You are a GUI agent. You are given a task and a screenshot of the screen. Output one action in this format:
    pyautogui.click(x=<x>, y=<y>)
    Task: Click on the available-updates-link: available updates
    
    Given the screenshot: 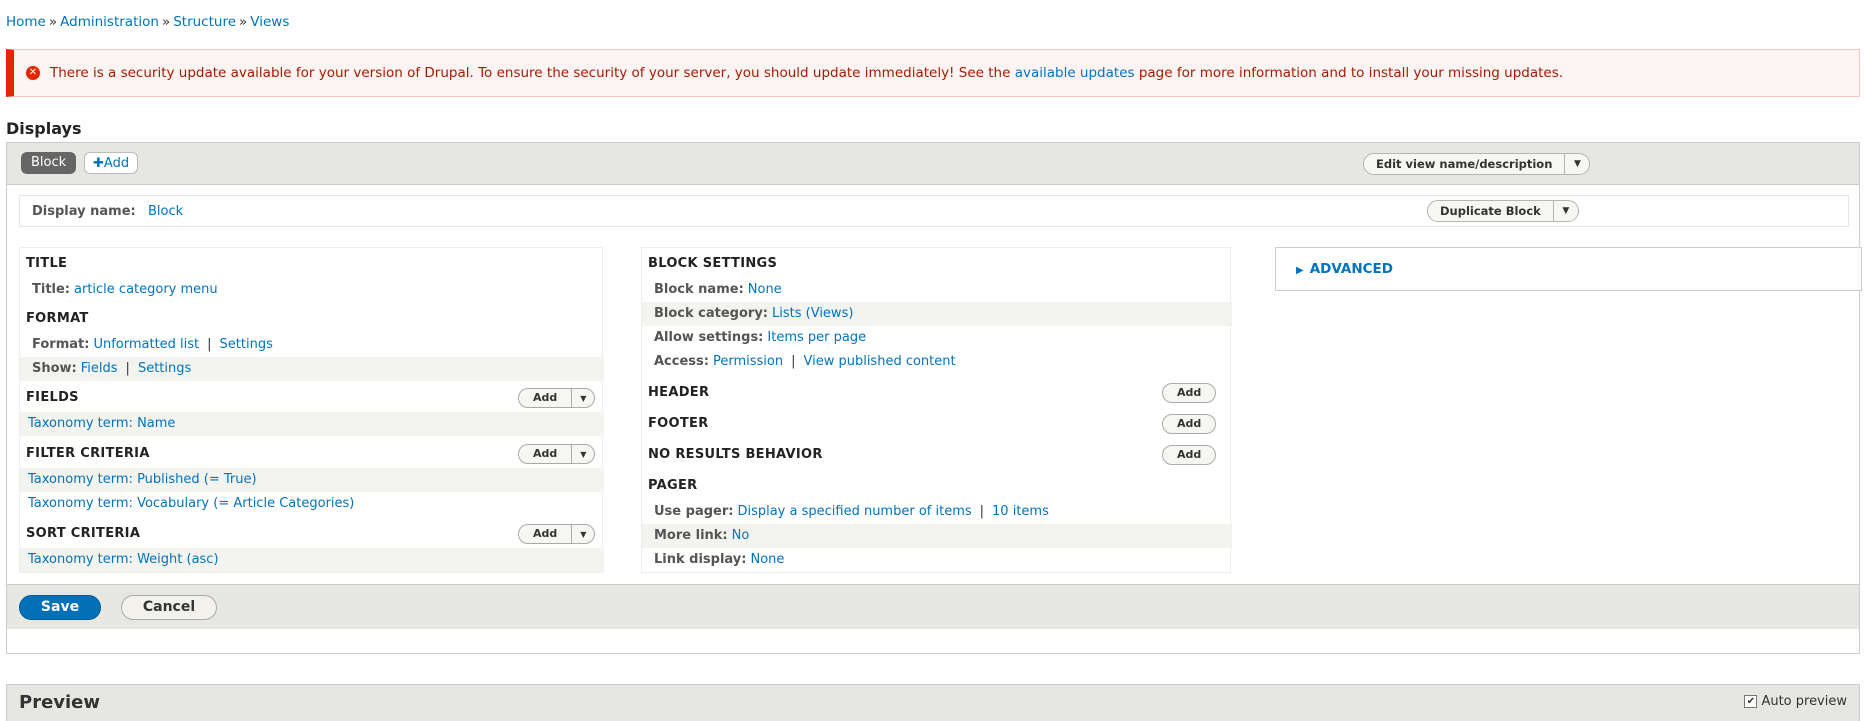 What is the action you would take?
    pyautogui.click(x=1075, y=73)
    